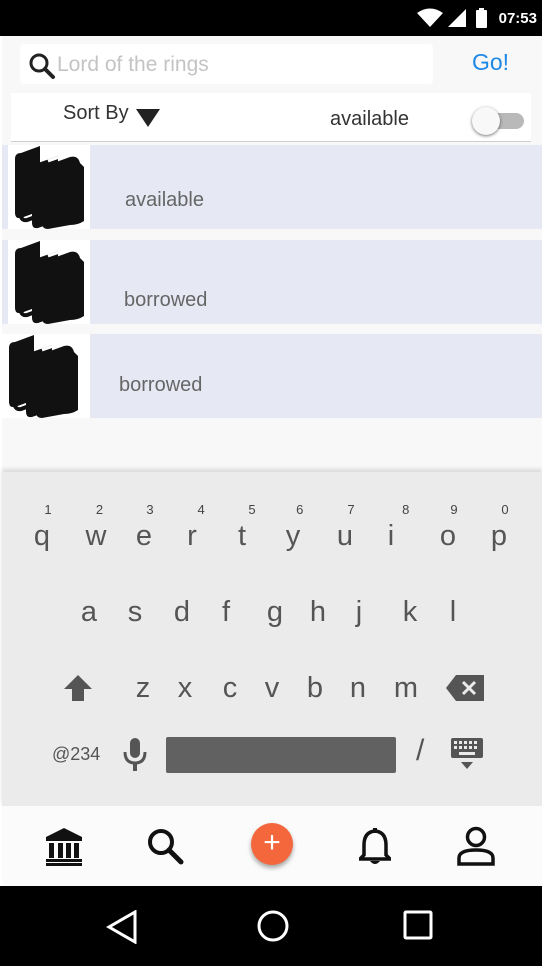 The image size is (542, 966). What do you see at coordinates (42, 536) in the screenshot?
I see `key-label: q` at bounding box center [42, 536].